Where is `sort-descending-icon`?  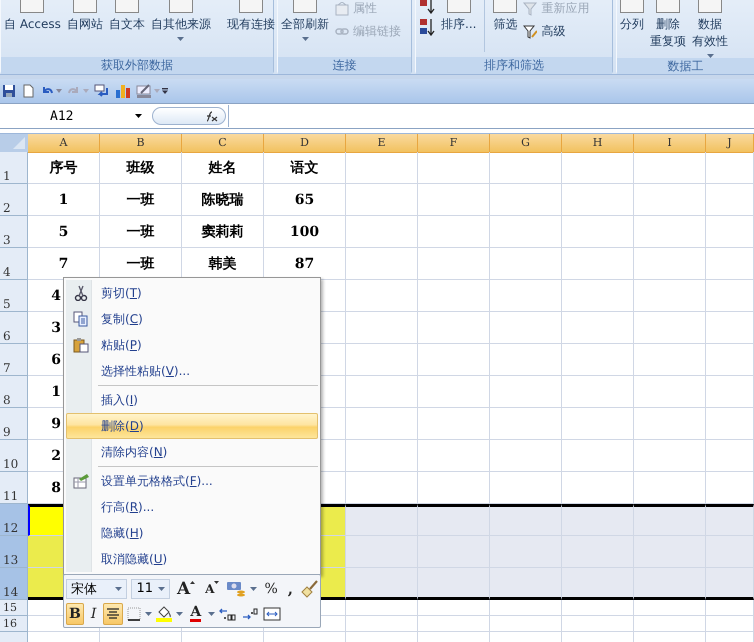 sort-descending-icon is located at coordinates (427, 7).